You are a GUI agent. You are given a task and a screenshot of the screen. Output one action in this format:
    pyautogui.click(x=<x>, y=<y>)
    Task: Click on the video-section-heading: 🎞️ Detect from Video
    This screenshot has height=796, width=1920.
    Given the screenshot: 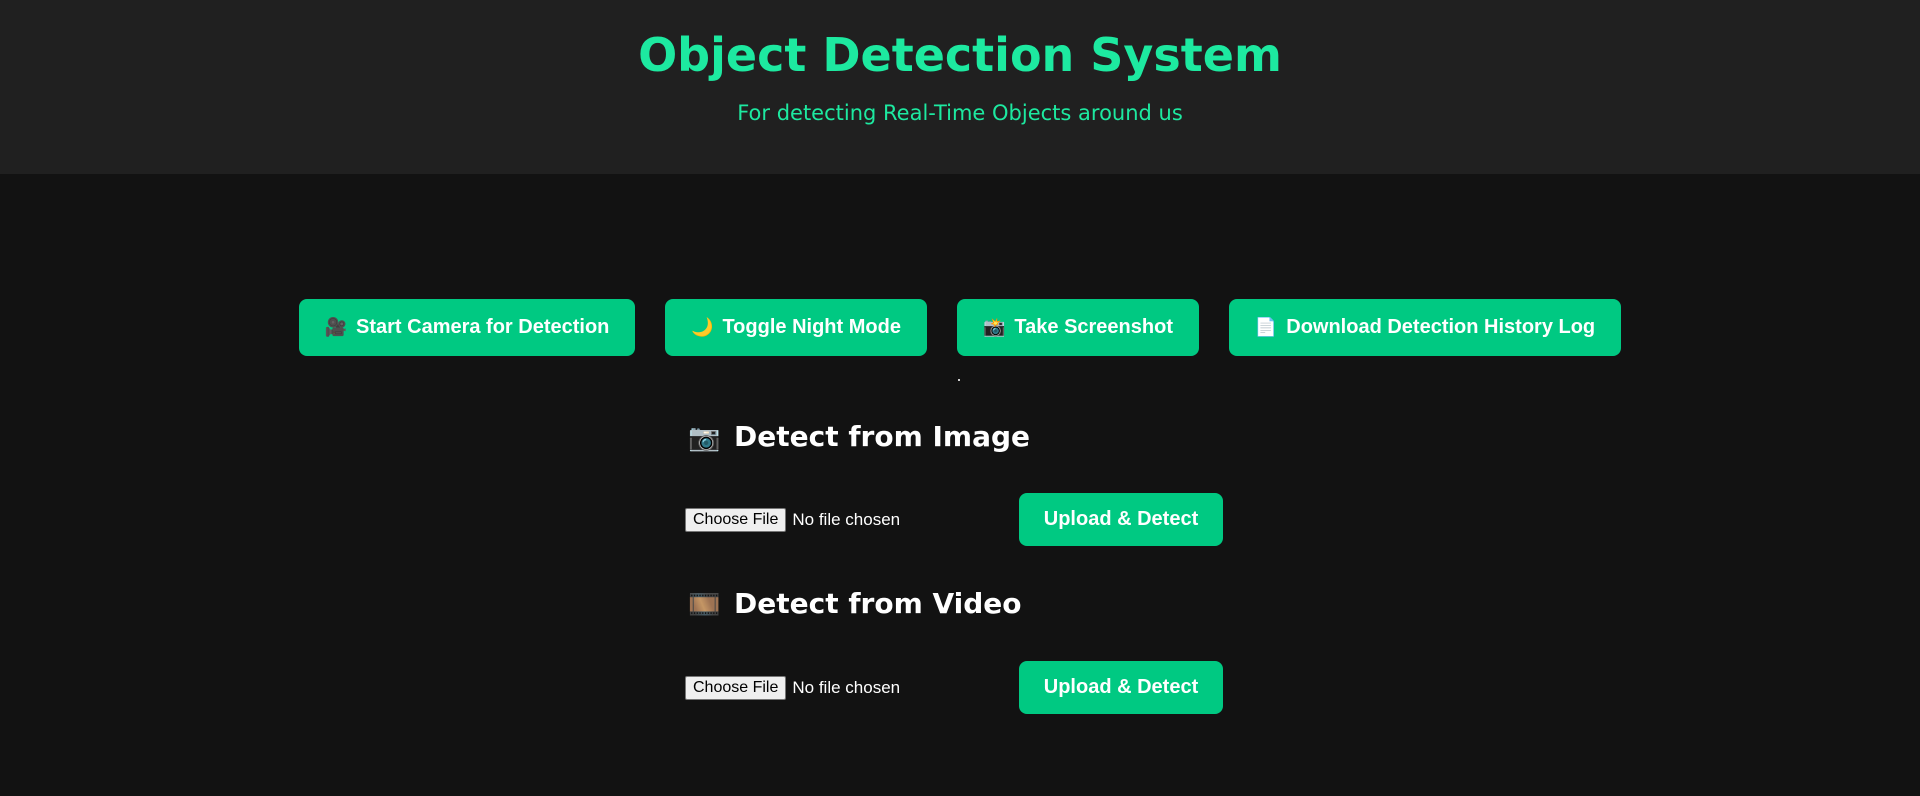 What is the action you would take?
    pyautogui.click(x=855, y=604)
    